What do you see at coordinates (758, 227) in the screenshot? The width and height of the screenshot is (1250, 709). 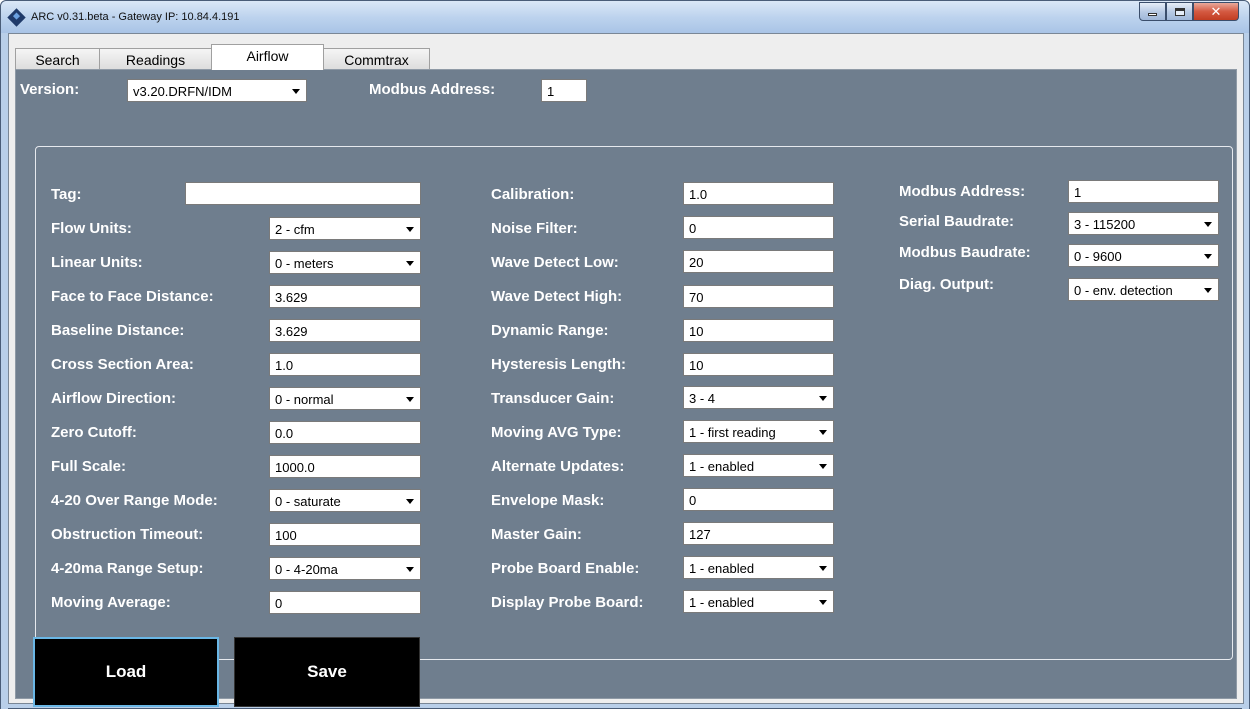 I see `noise-filter-input: 0` at bounding box center [758, 227].